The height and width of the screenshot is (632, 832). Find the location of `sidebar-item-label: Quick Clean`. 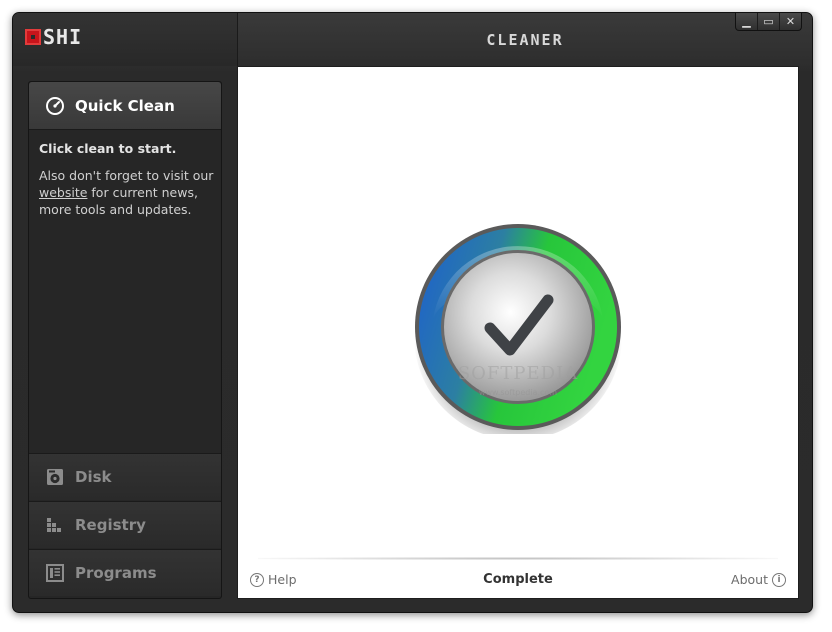

sidebar-item-label: Quick Clean is located at coordinates (125, 105).